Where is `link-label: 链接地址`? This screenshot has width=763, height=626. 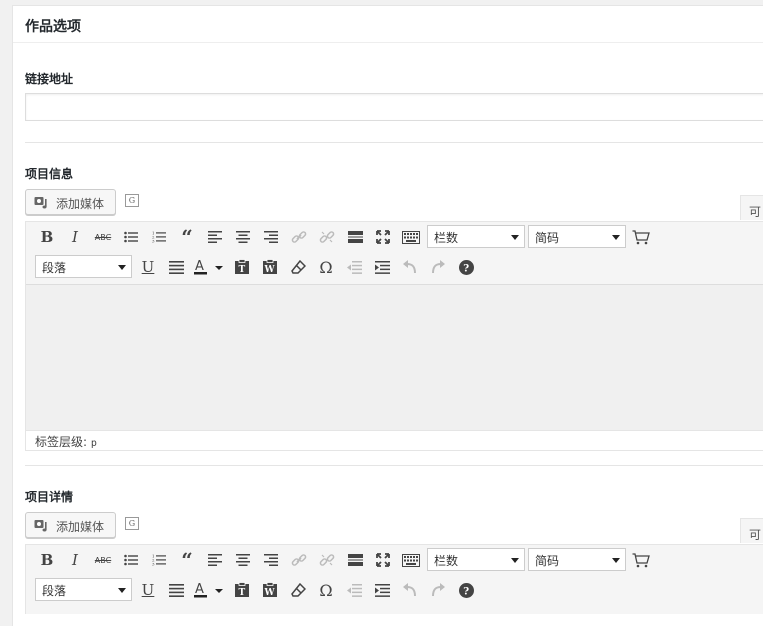
link-label: 链接地址 is located at coordinates (49, 79).